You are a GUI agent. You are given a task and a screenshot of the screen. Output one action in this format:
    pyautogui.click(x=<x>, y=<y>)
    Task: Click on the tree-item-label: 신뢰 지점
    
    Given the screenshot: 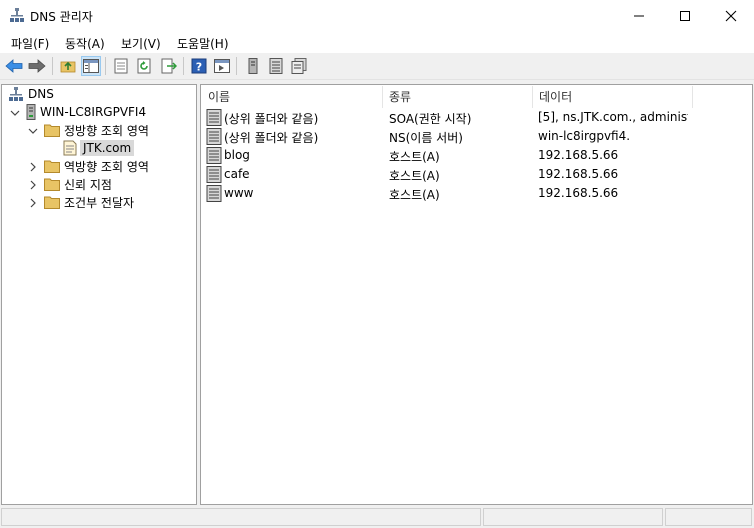 What is the action you would take?
    pyautogui.click(x=88, y=184)
    